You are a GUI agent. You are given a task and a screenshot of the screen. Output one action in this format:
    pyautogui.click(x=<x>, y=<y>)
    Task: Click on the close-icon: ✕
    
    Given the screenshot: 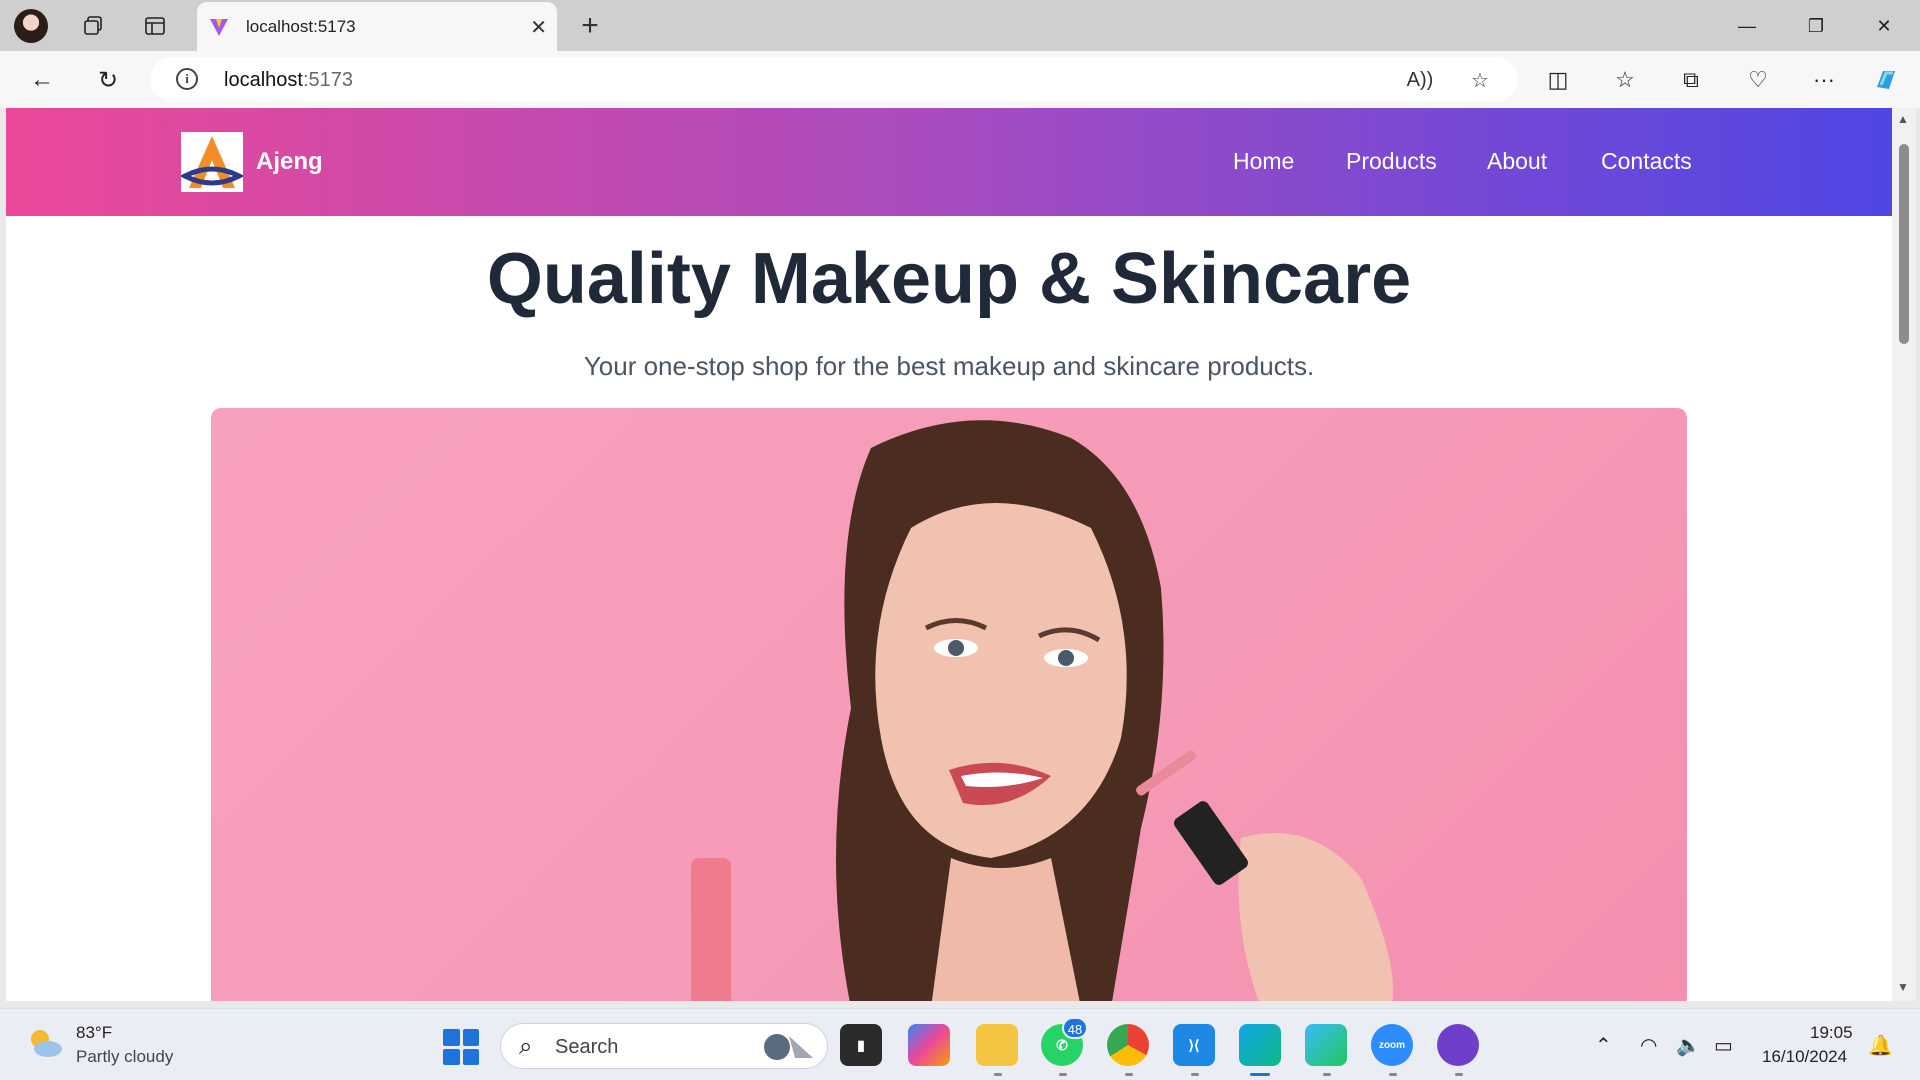 What is the action you would take?
    pyautogui.click(x=538, y=27)
    